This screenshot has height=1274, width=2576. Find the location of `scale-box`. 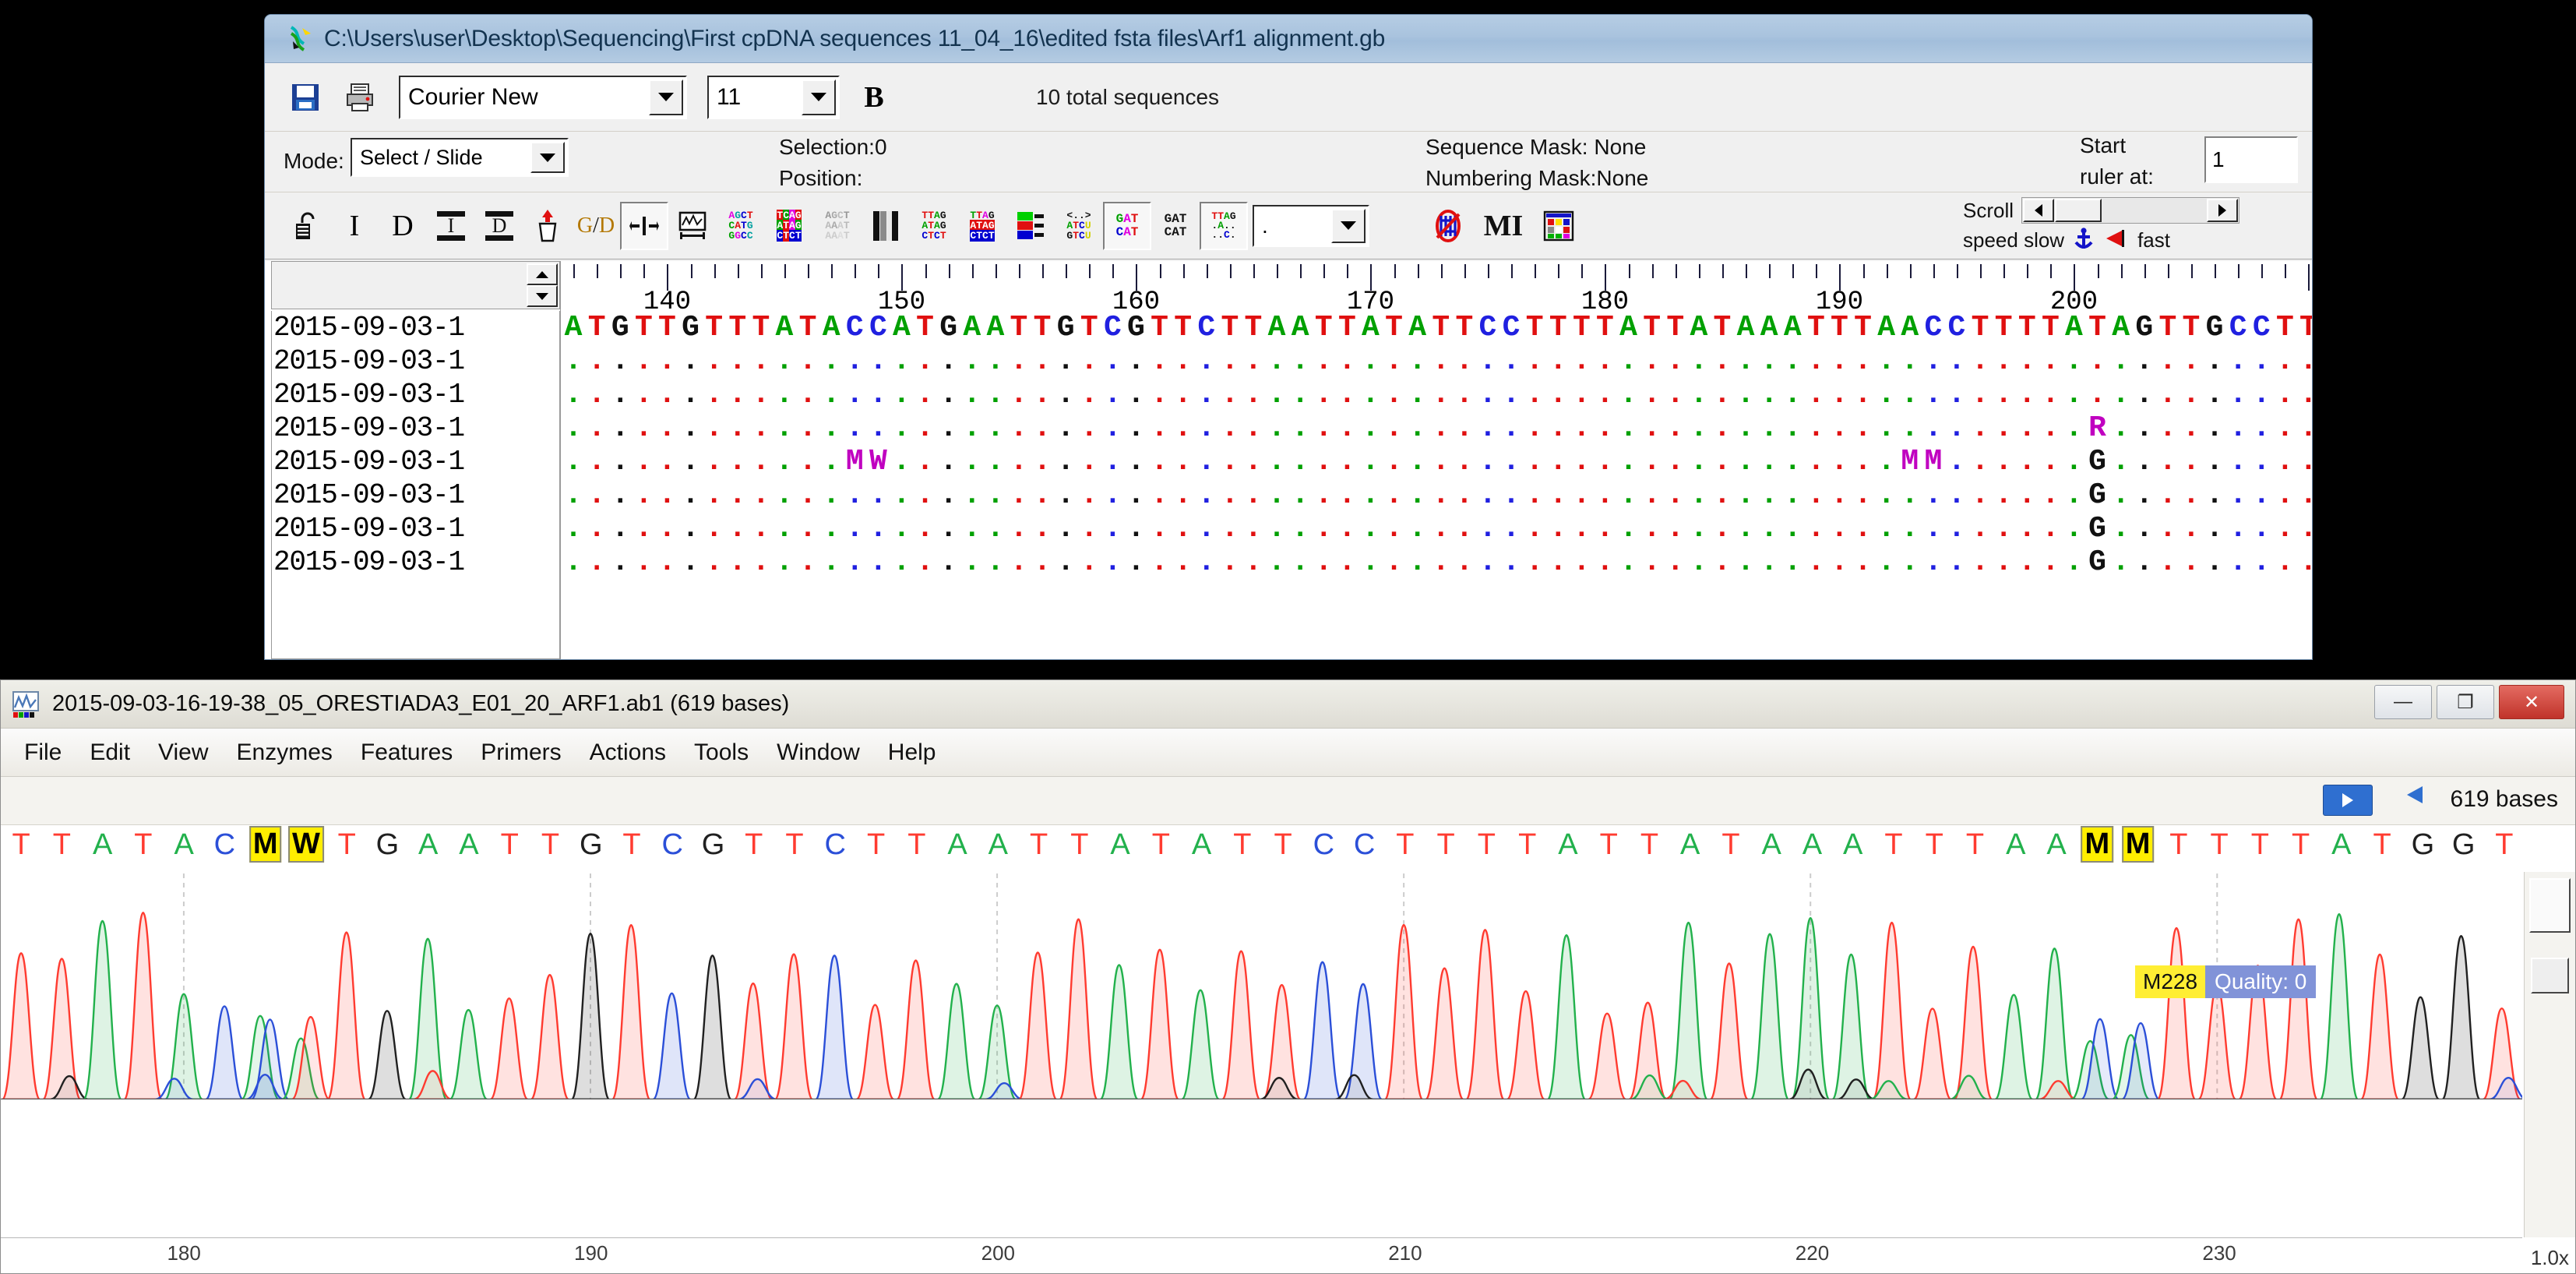

scale-box is located at coordinates (2550, 975).